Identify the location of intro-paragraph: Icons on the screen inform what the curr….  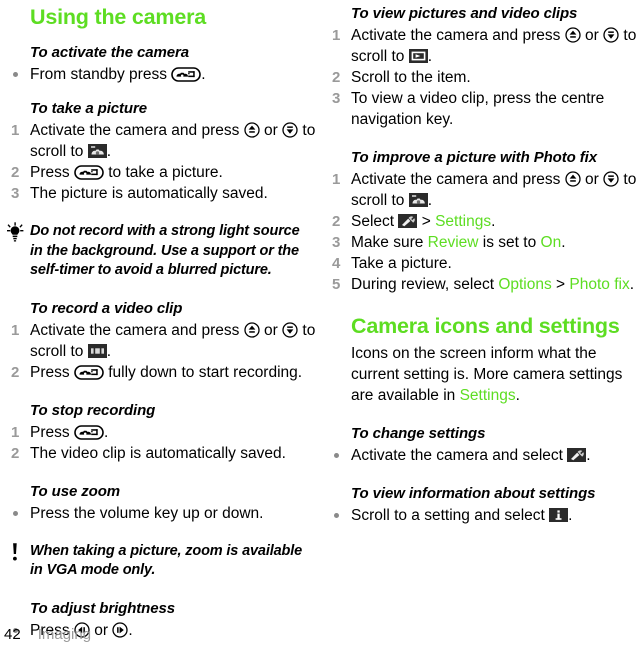
(496, 374).